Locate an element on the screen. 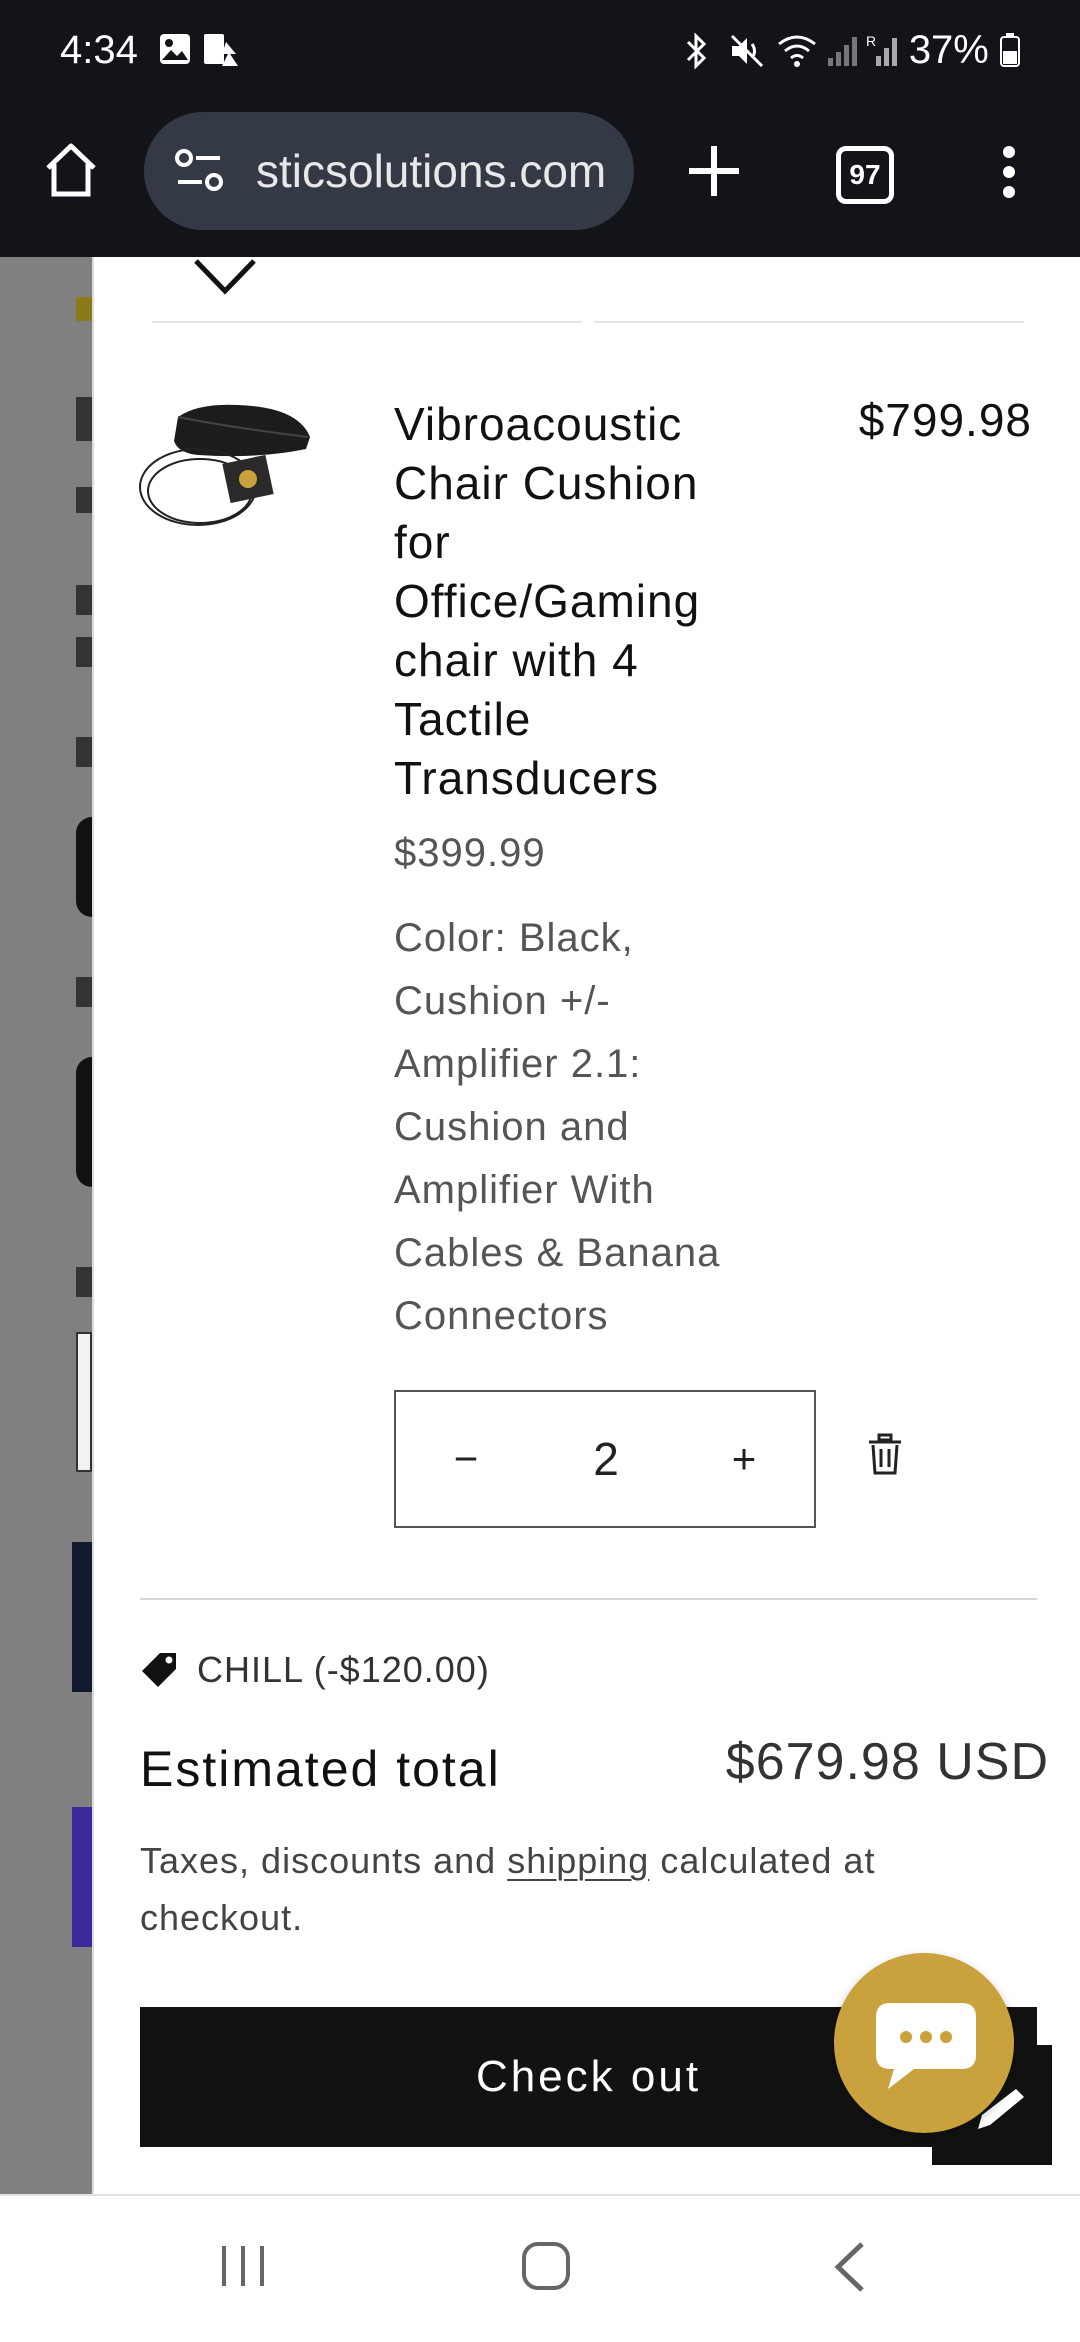 The width and height of the screenshot is (1080, 2342). system-navigation-bar is located at coordinates (540, 2268).